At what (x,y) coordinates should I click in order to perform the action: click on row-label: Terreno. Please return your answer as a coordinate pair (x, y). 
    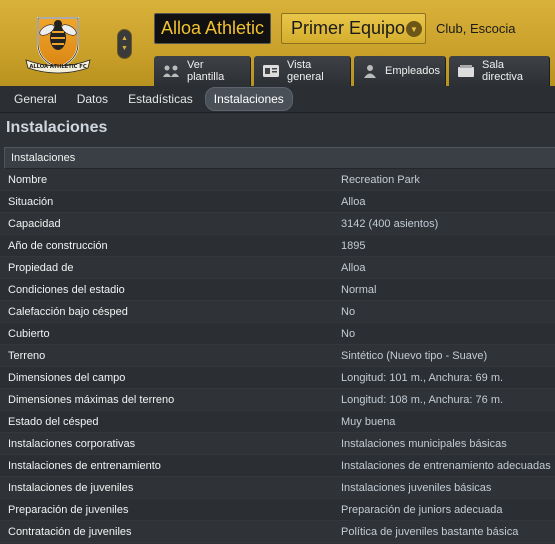
    Looking at the image, I should click on (27, 355).